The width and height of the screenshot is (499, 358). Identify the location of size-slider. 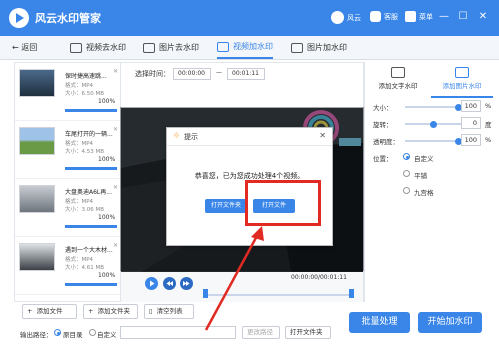
(433, 107).